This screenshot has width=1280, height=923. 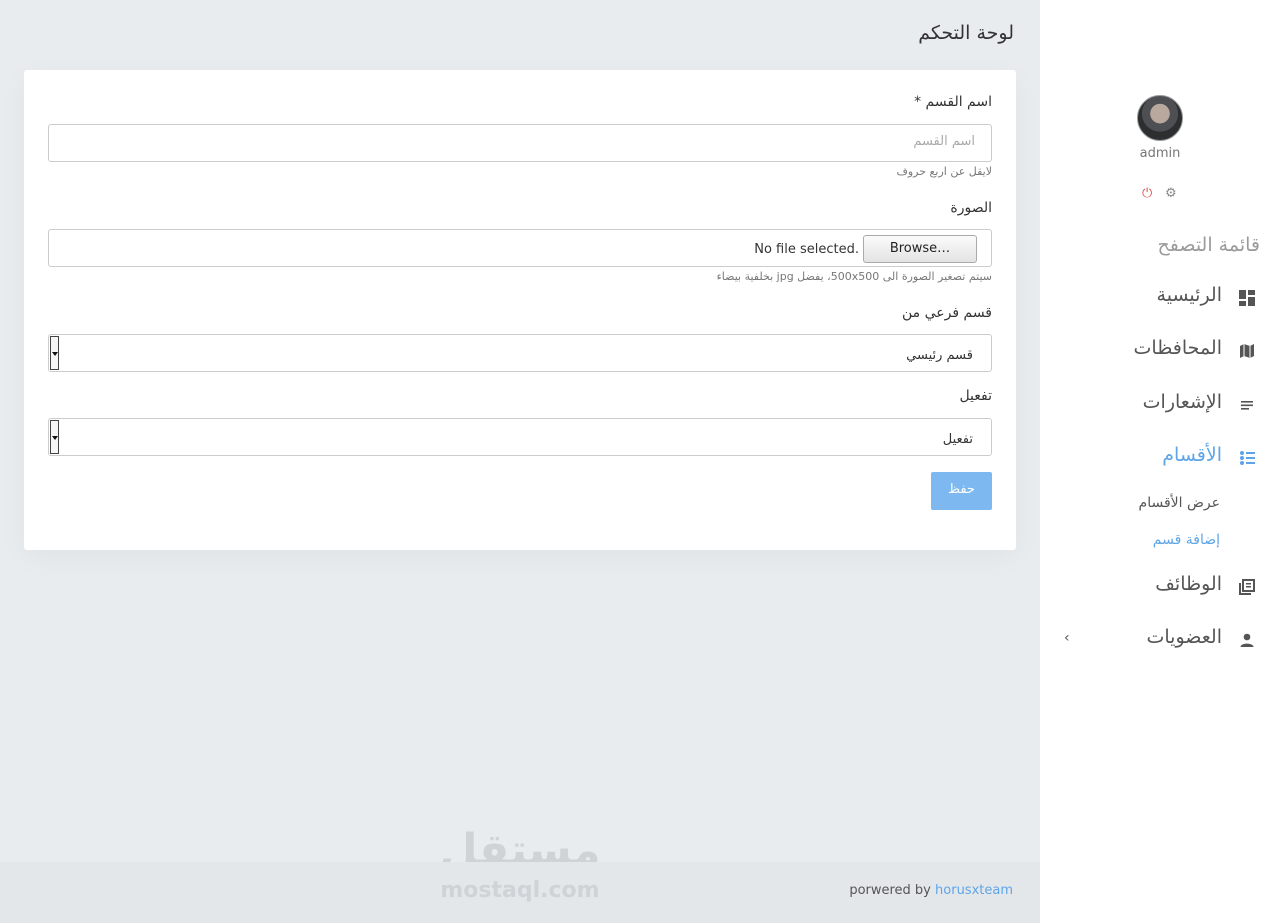 I want to click on sidebar-item-sections: الأقسام, so click(x=1160, y=461).